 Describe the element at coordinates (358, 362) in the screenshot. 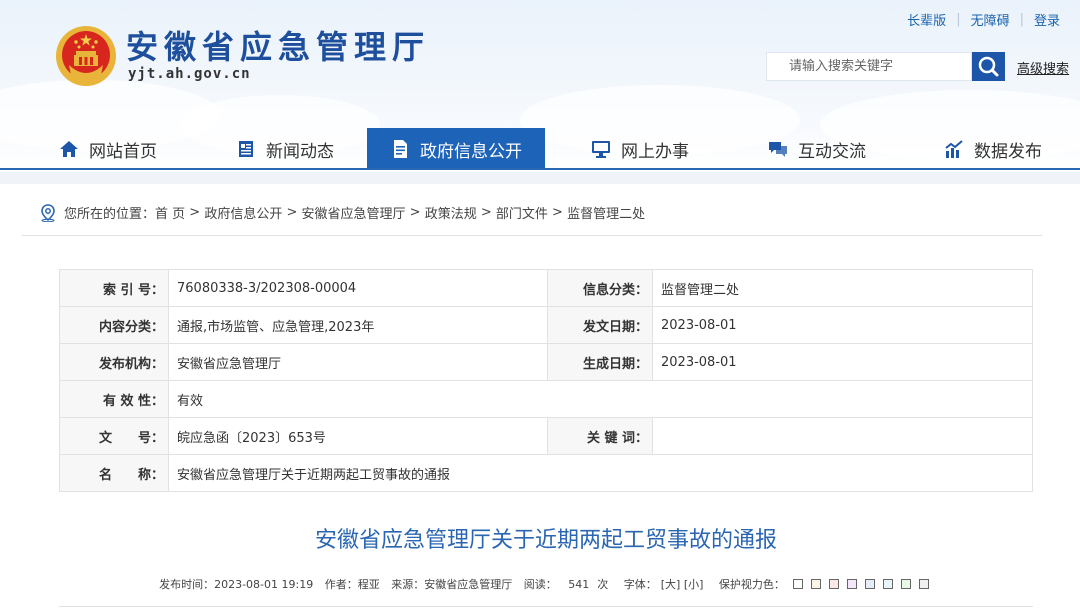

I see `publisher-value: 安徽省应急管理厅` at that location.